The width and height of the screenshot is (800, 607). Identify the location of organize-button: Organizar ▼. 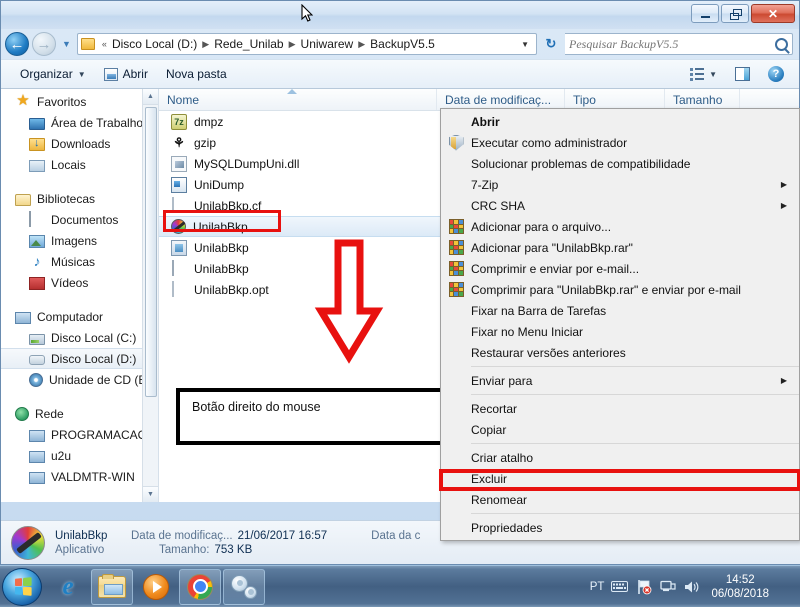
(53, 74).